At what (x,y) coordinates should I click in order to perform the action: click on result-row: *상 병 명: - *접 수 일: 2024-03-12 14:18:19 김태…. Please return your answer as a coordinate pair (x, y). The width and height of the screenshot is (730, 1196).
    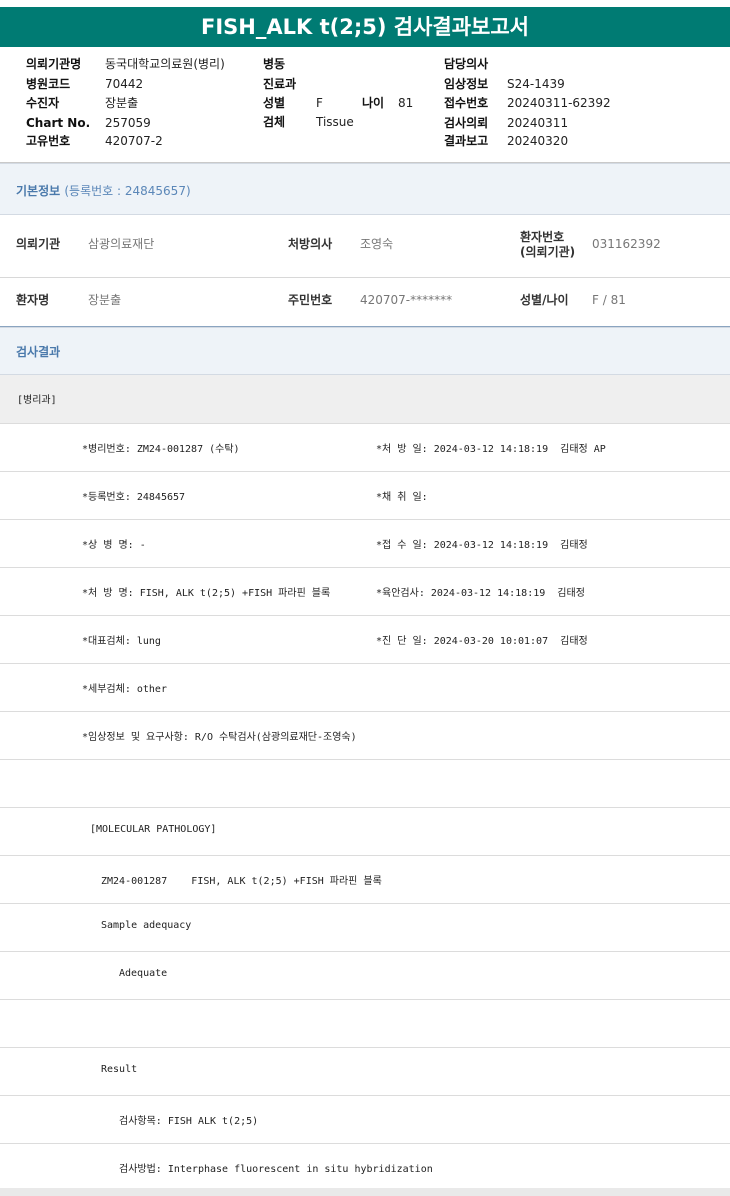
    Looking at the image, I should click on (365, 544).